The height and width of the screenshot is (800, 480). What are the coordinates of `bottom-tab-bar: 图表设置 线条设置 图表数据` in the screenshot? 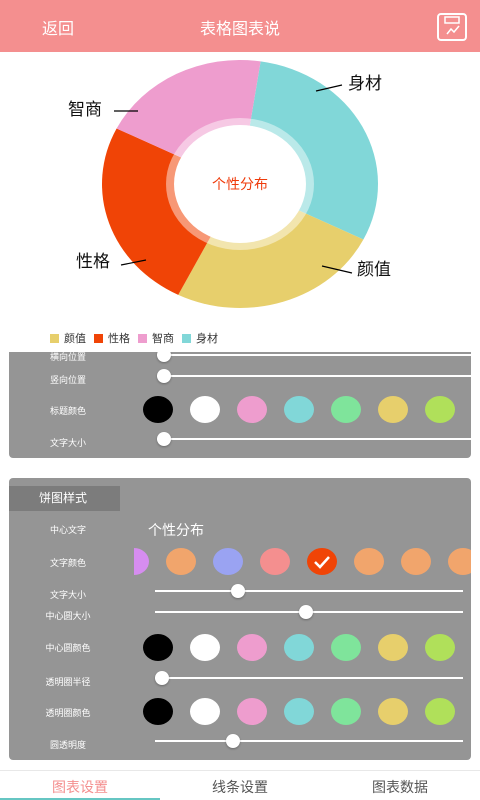 It's located at (240, 785).